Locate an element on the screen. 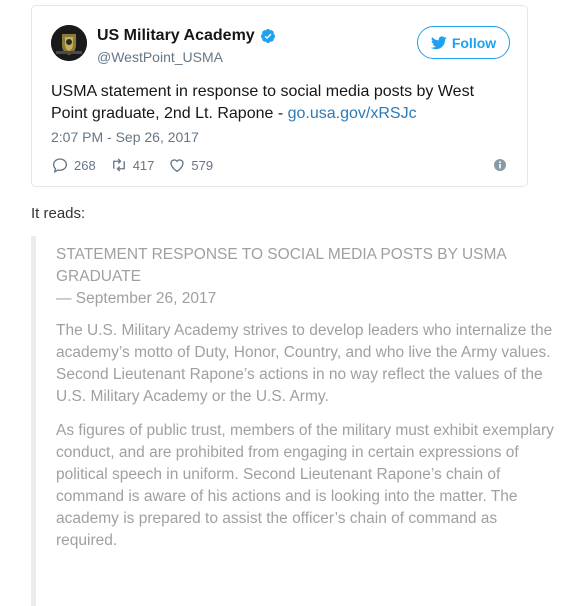  tweet-actions: 268 417 579 is located at coordinates (139, 165).